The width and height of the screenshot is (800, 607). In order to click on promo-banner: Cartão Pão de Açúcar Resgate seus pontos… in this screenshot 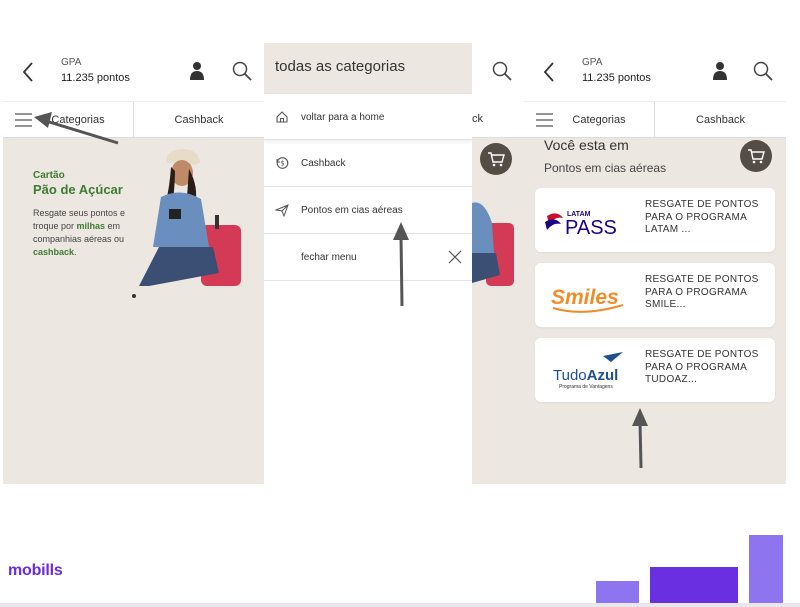, I will do `click(131, 214)`.